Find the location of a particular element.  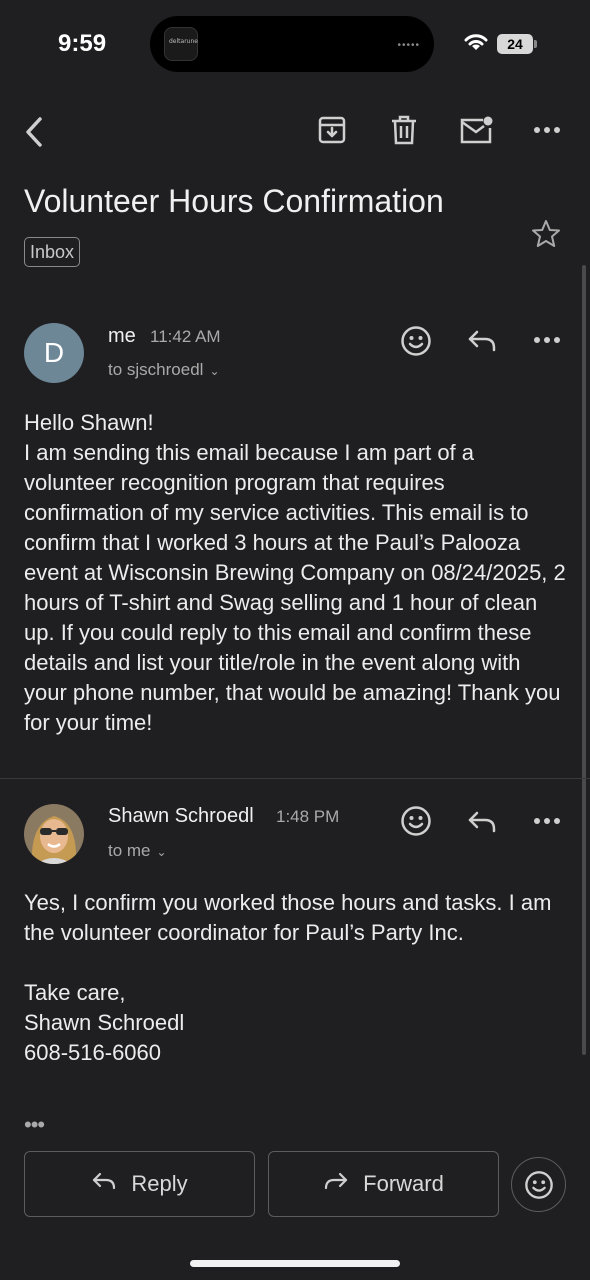

mark-unread-icon is located at coordinates (476, 130).